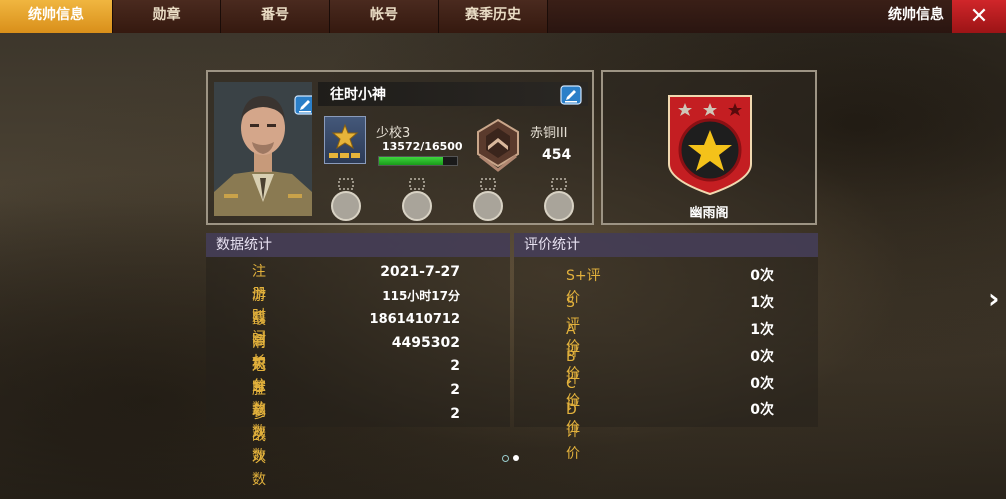 This screenshot has width=1006, height=499. What do you see at coordinates (666, 245) in the screenshot?
I see `rating-stats-title: 评价统计` at bounding box center [666, 245].